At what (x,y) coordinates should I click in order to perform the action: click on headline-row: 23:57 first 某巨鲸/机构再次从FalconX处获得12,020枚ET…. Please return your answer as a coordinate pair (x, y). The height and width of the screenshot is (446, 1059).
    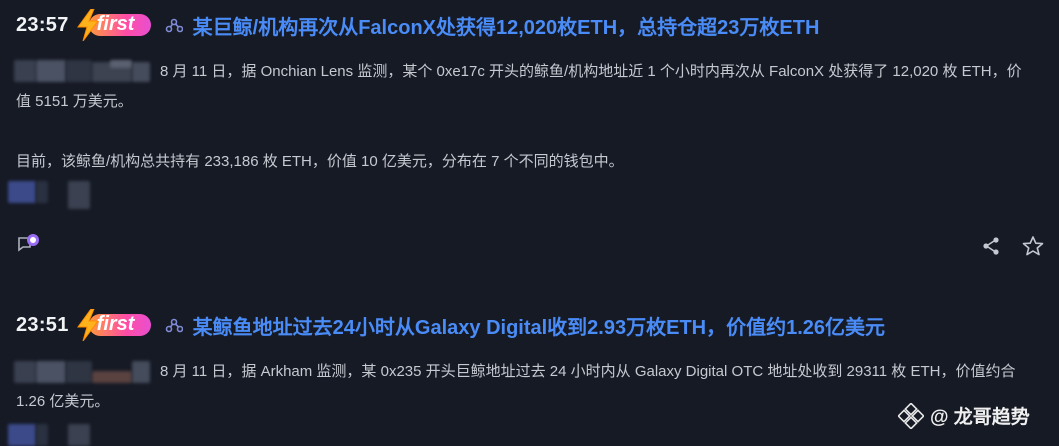
    Looking at the image, I should click on (418, 25).